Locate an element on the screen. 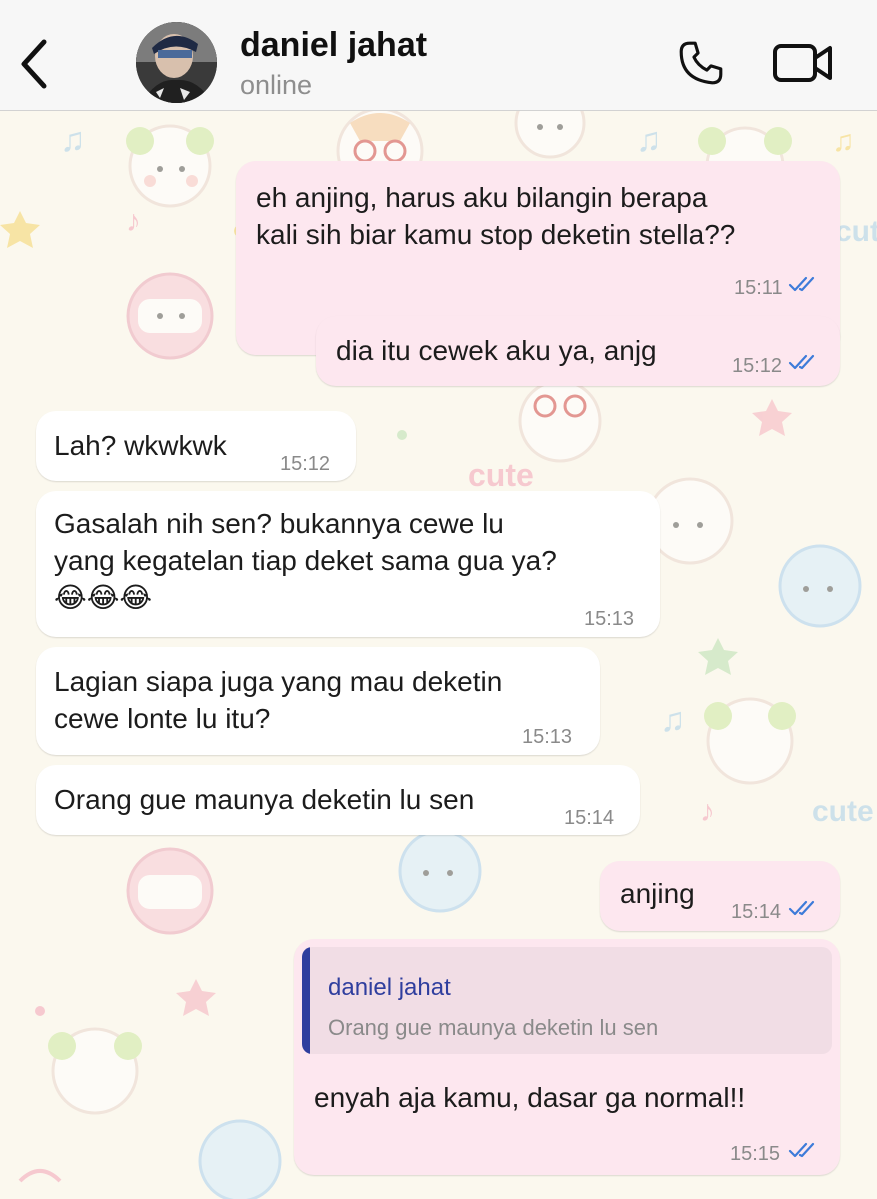  message-emoji: 😂😂😂 is located at coordinates (103, 597).